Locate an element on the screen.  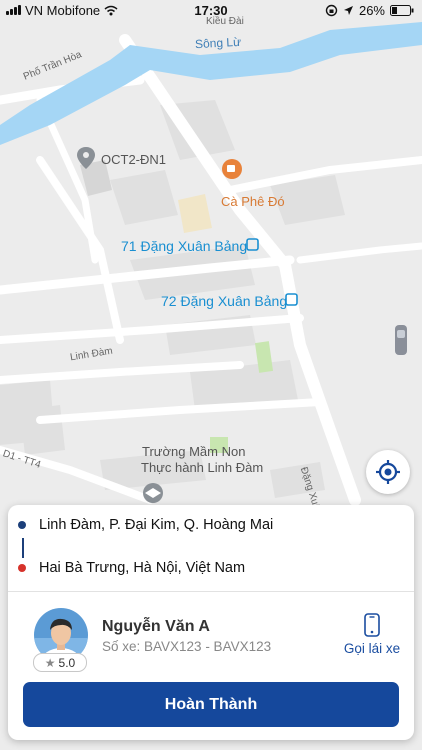
poi-label-72: 72 Đặng Xuân Bảng is located at coordinates (224, 301).